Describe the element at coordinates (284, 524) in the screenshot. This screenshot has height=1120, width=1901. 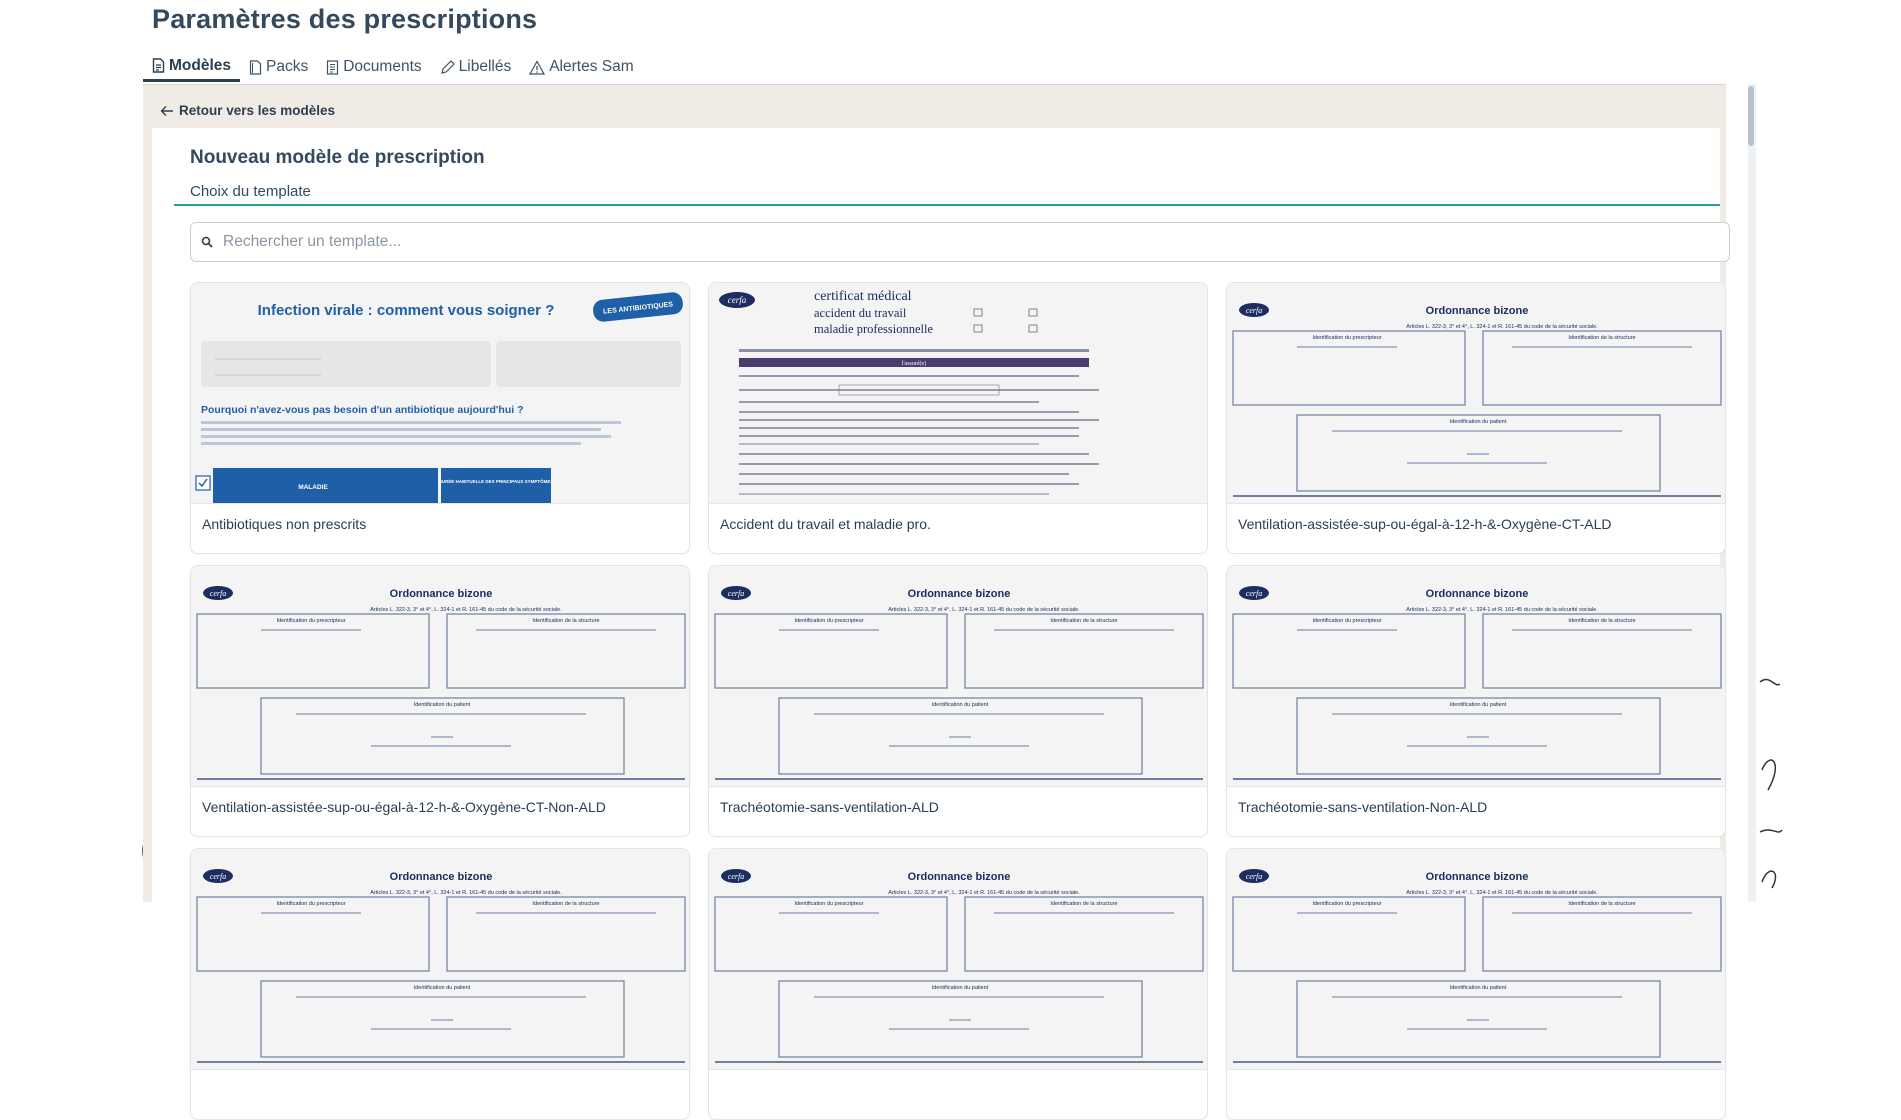
I see `template-card-label: Antibiotiques non prescrits` at that location.